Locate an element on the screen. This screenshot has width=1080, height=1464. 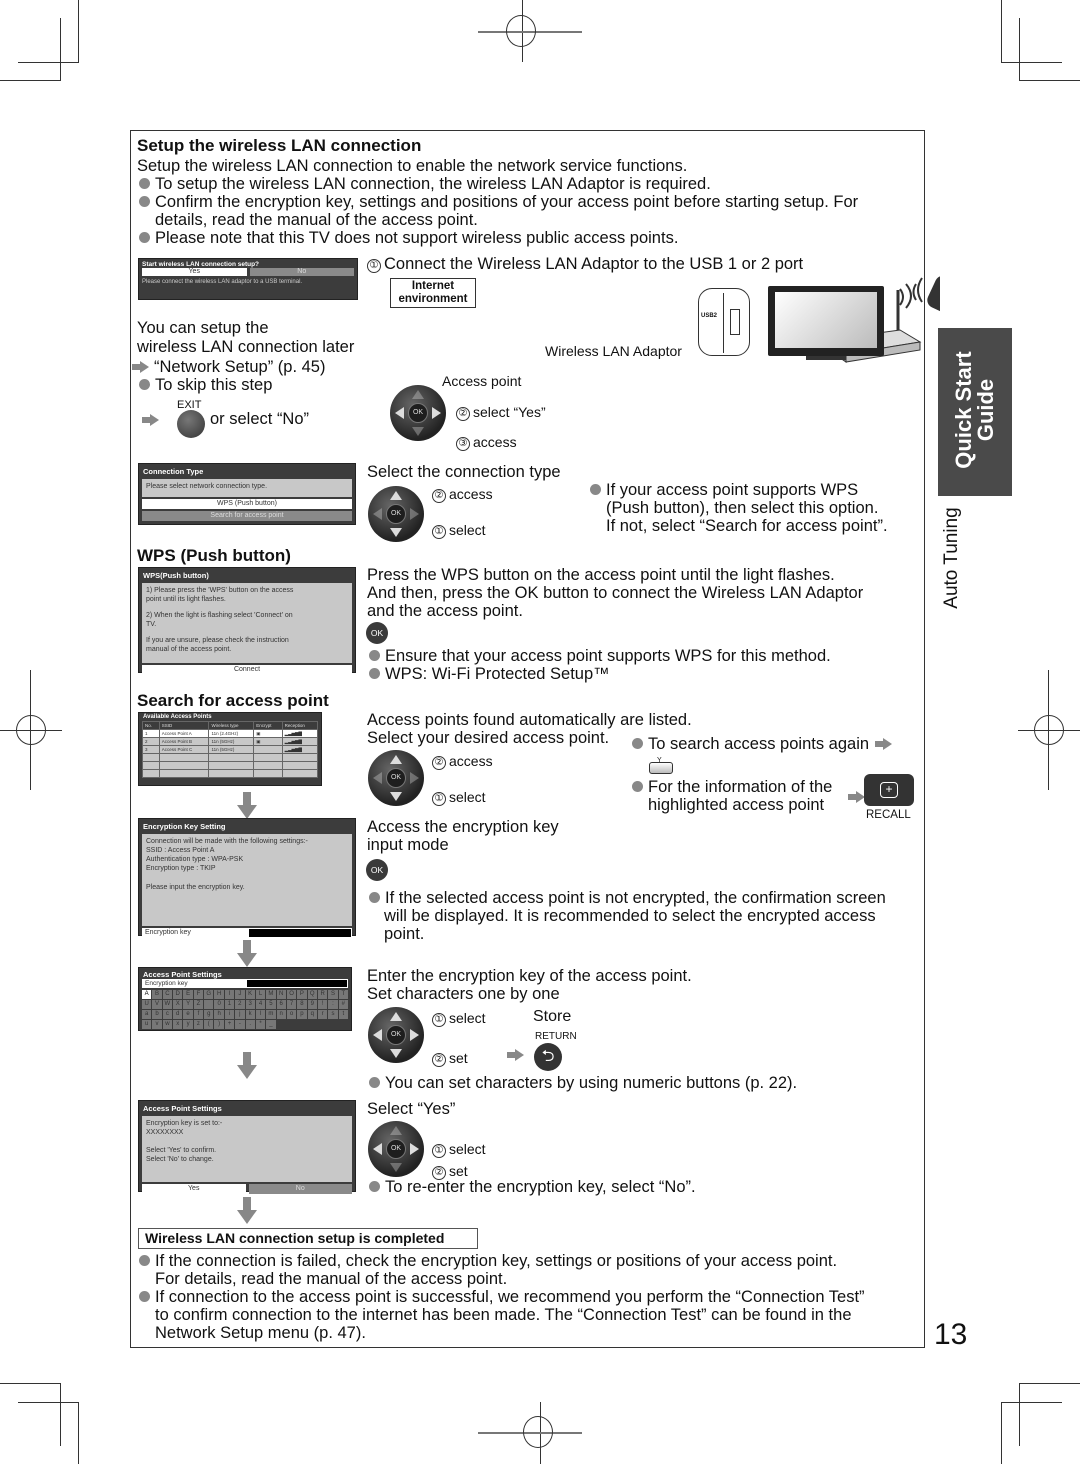
keyboard-key: S is located at coordinates (333, 994).